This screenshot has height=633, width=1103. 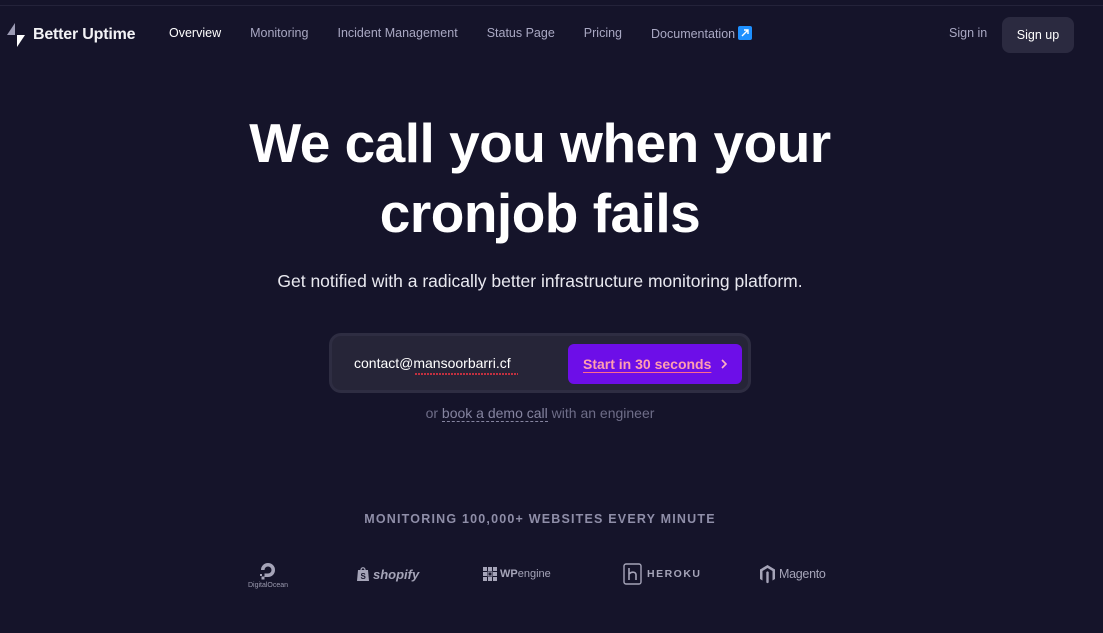 I want to click on start-trial-button: Start in 30 seconds, so click(x=655, y=364).